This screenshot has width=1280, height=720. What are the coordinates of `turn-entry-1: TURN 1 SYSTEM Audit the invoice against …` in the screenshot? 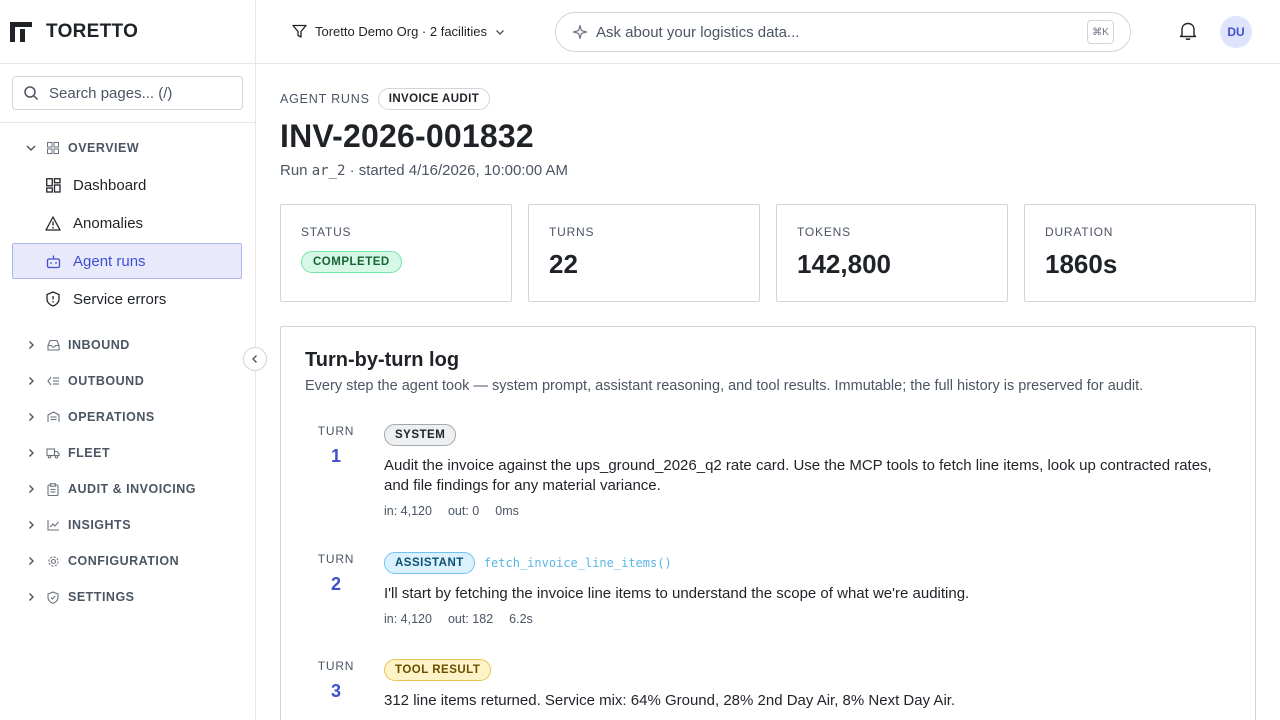 It's located at (759, 471).